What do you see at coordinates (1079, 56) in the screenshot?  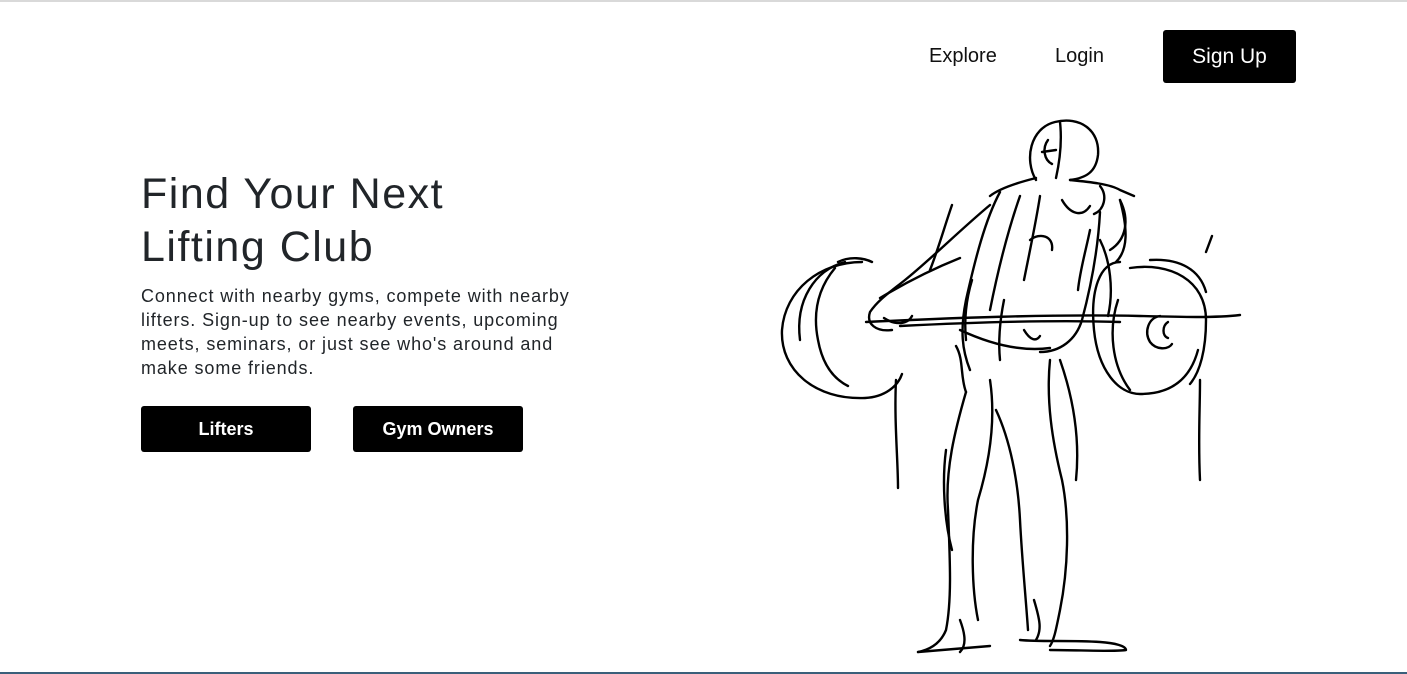 I see `nav-login-link: Login` at bounding box center [1079, 56].